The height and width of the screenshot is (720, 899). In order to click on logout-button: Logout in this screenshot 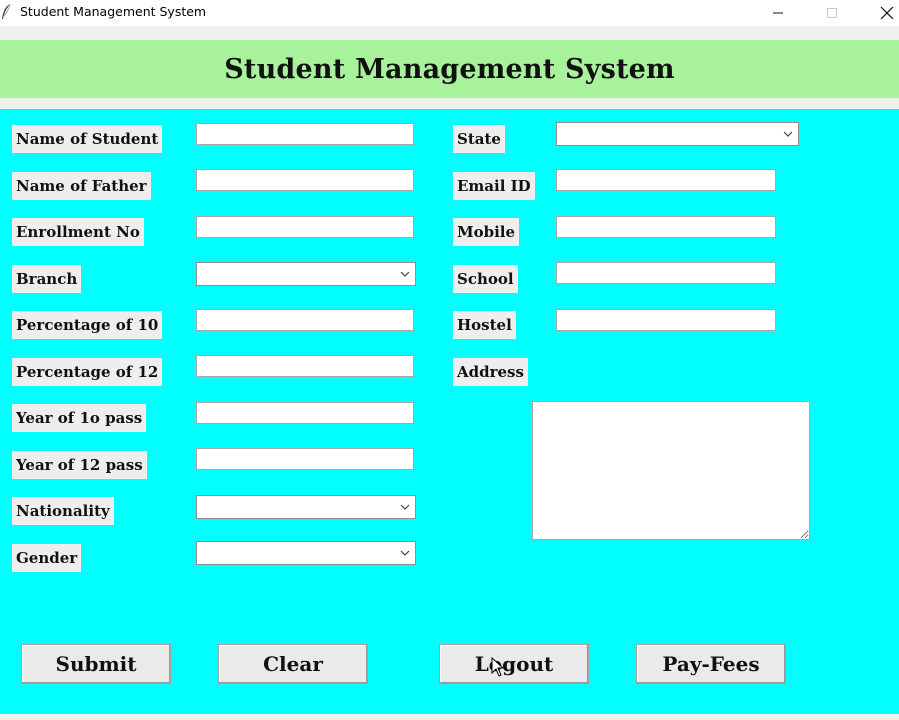, I will do `click(514, 664)`.